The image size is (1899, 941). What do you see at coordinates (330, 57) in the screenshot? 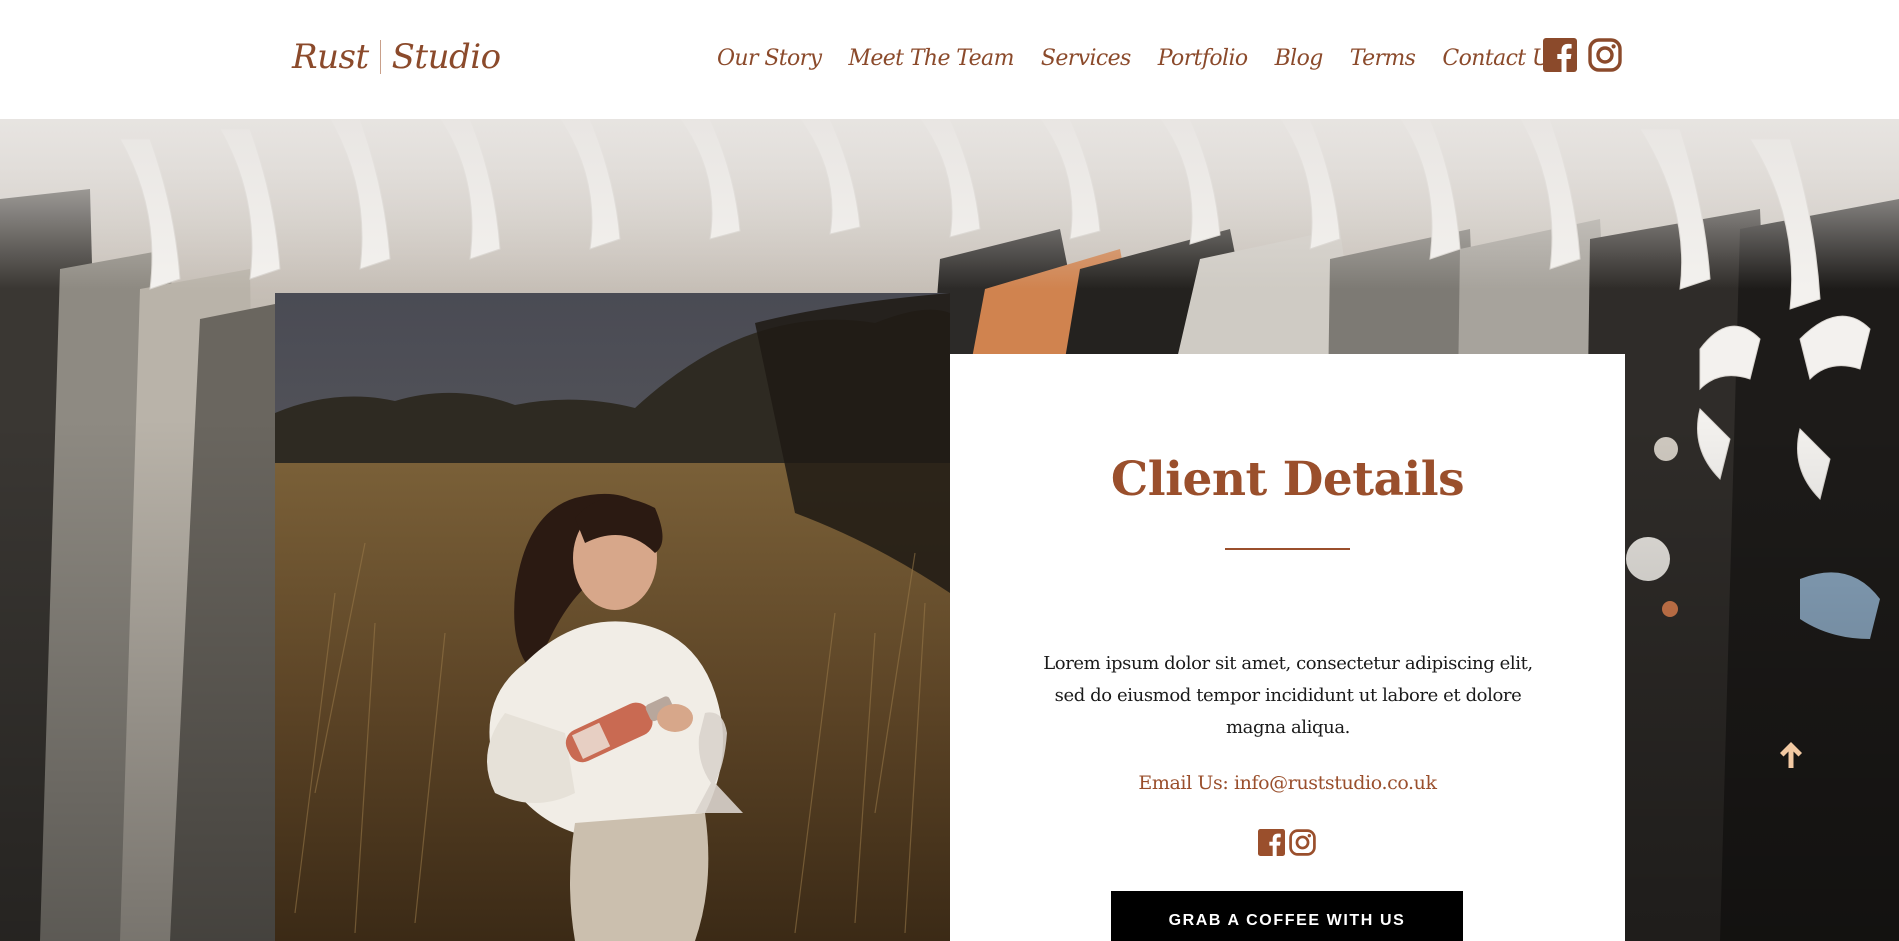
I see `logo-word-left: Rust` at bounding box center [330, 57].